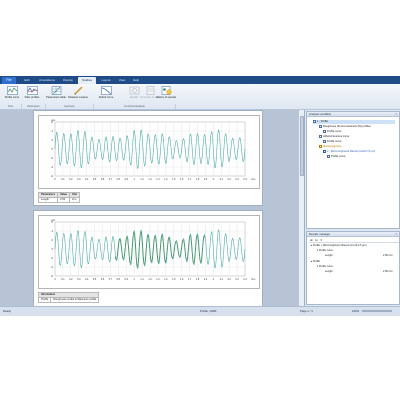 This screenshot has width=400, height=400. Describe the element at coordinates (166, 94) in the screenshot. I see `history-operation-button: History of operation` at that location.